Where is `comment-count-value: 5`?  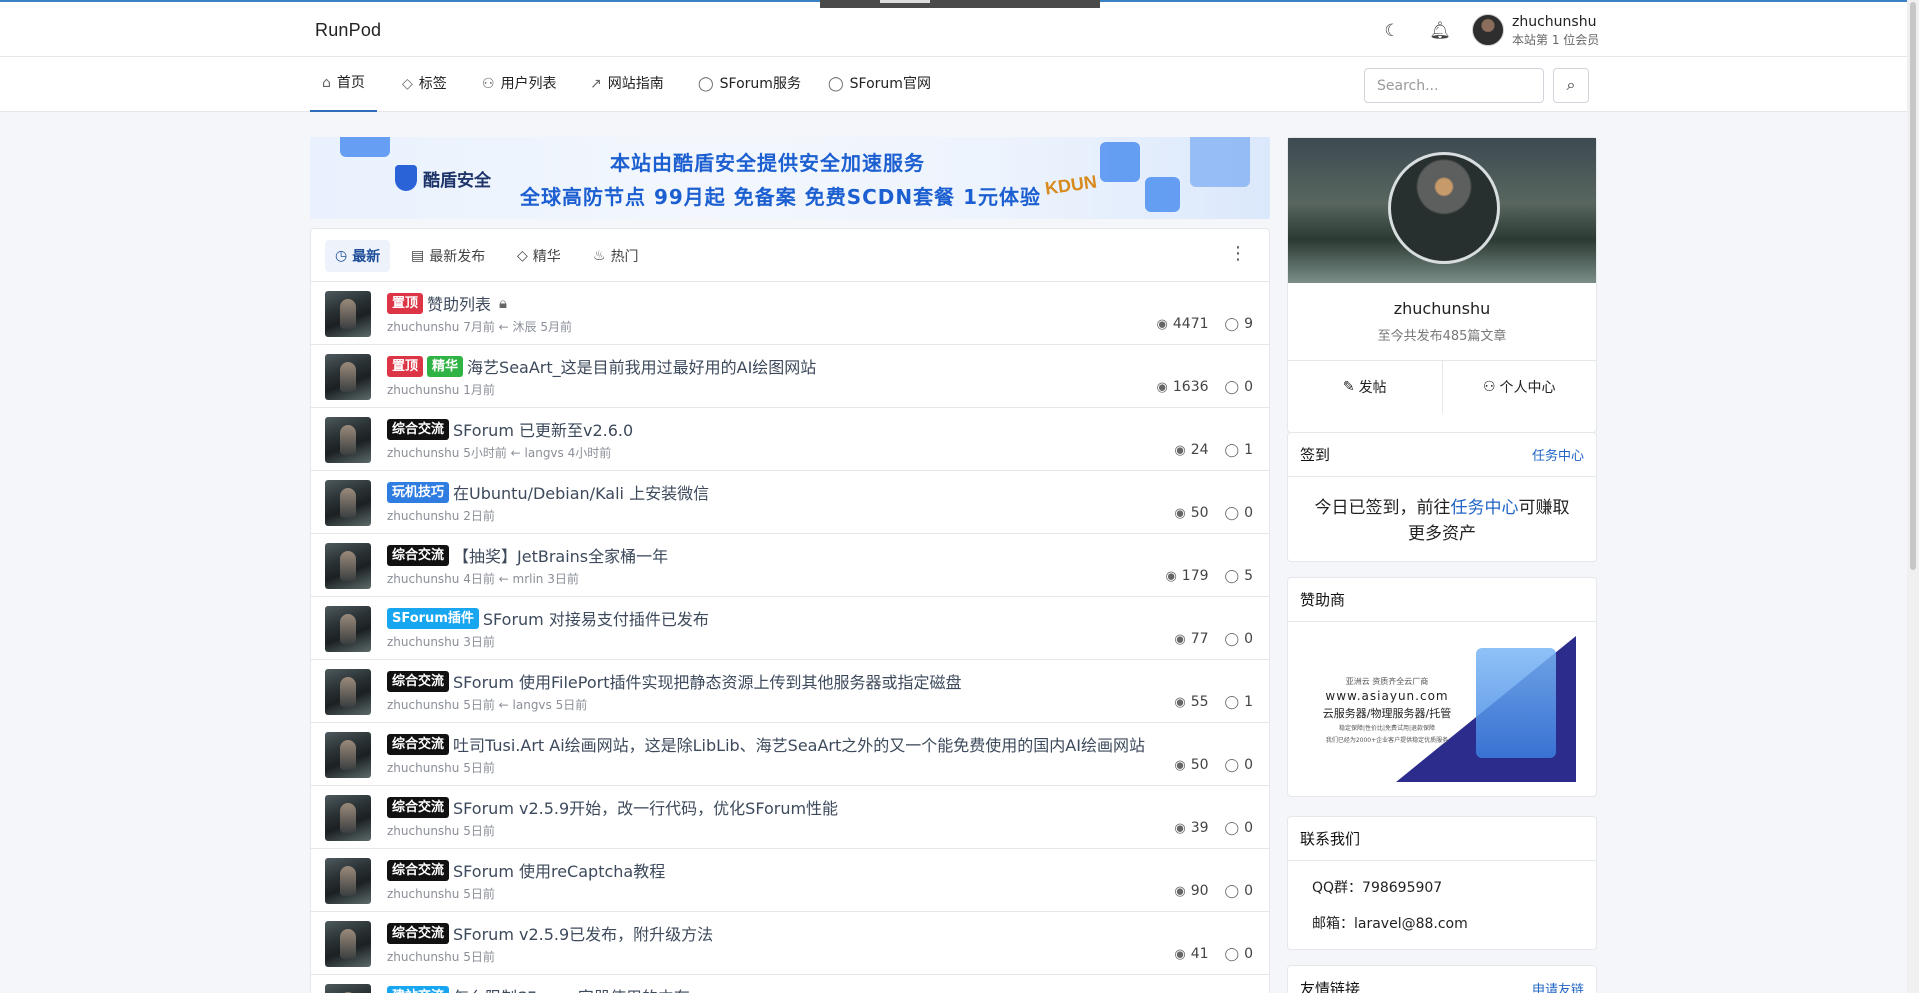 comment-count-value: 5 is located at coordinates (1248, 576).